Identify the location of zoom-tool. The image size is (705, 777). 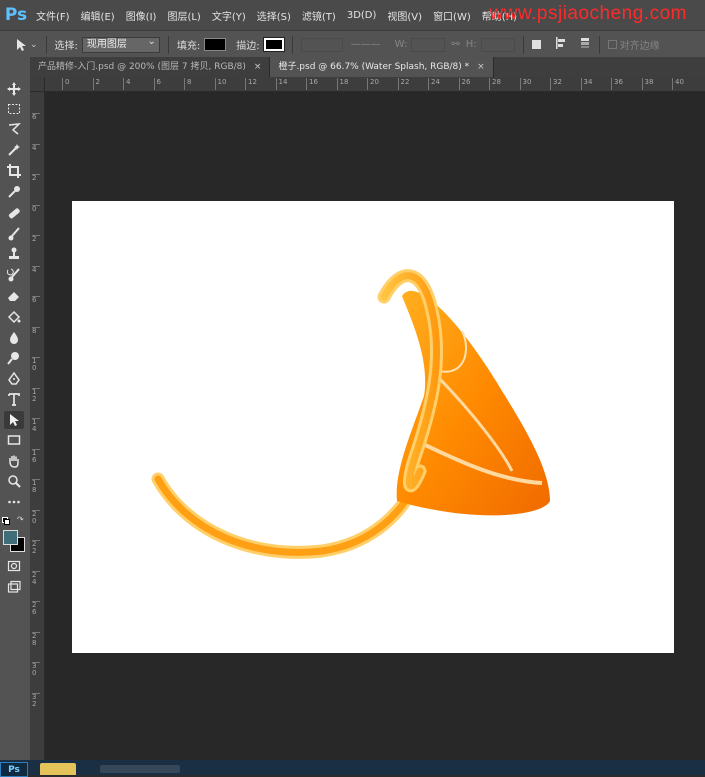
(14, 481).